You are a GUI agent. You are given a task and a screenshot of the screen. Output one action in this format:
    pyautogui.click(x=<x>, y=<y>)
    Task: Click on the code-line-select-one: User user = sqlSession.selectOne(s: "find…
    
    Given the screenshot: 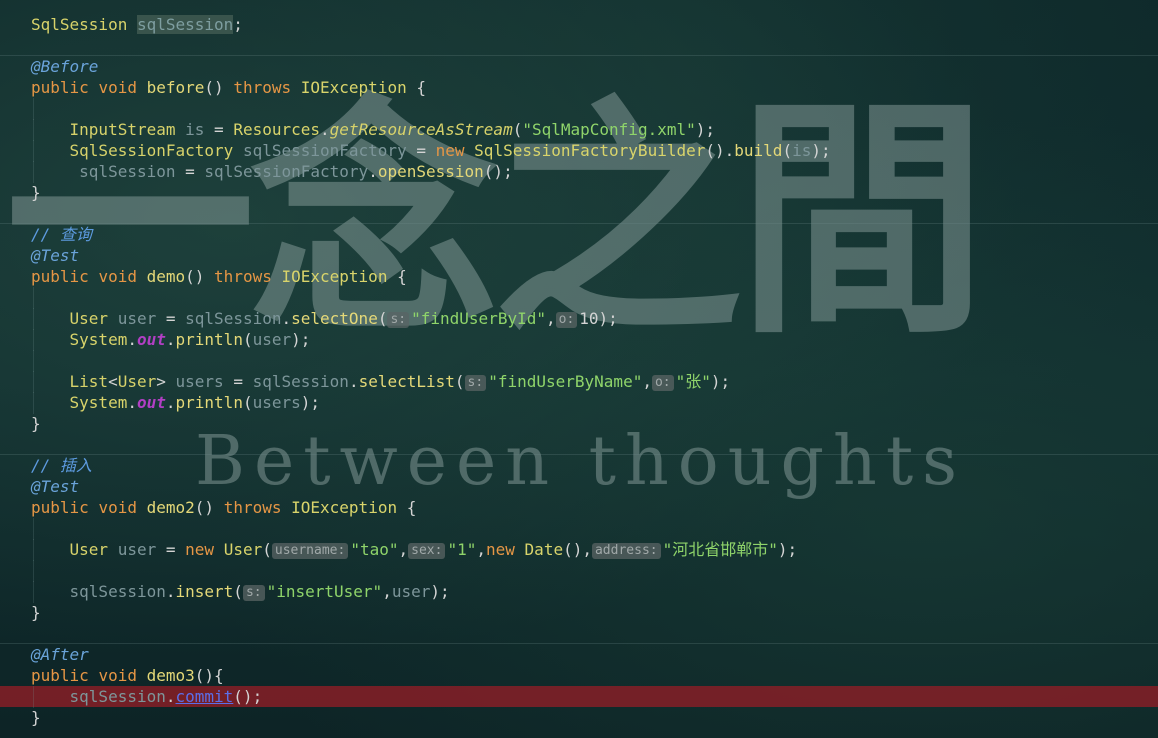 What is the action you would take?
    pyautogui.click(x=579, y=319)
    